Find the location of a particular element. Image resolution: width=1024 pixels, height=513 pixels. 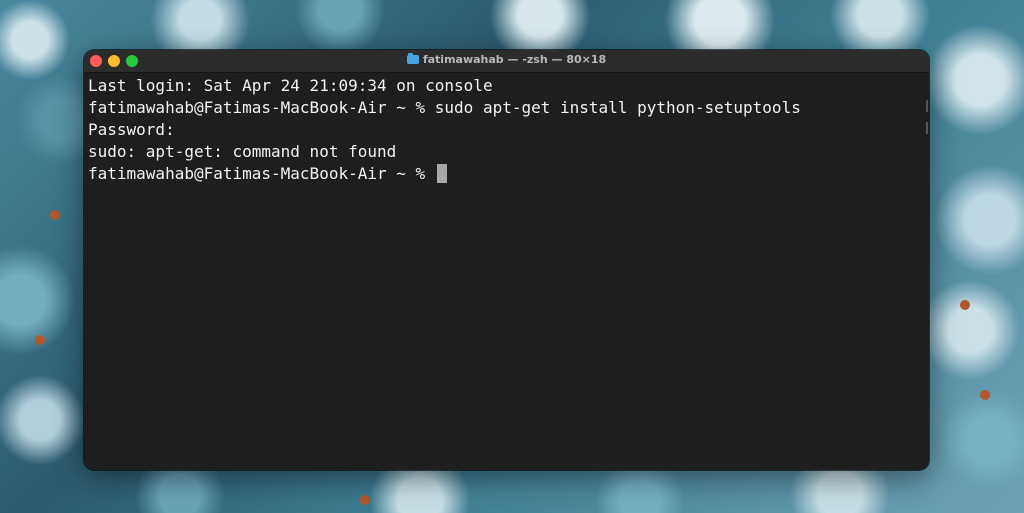

terminal-line: sudo: apt-get: command not found is located at coordinates (242, 151).